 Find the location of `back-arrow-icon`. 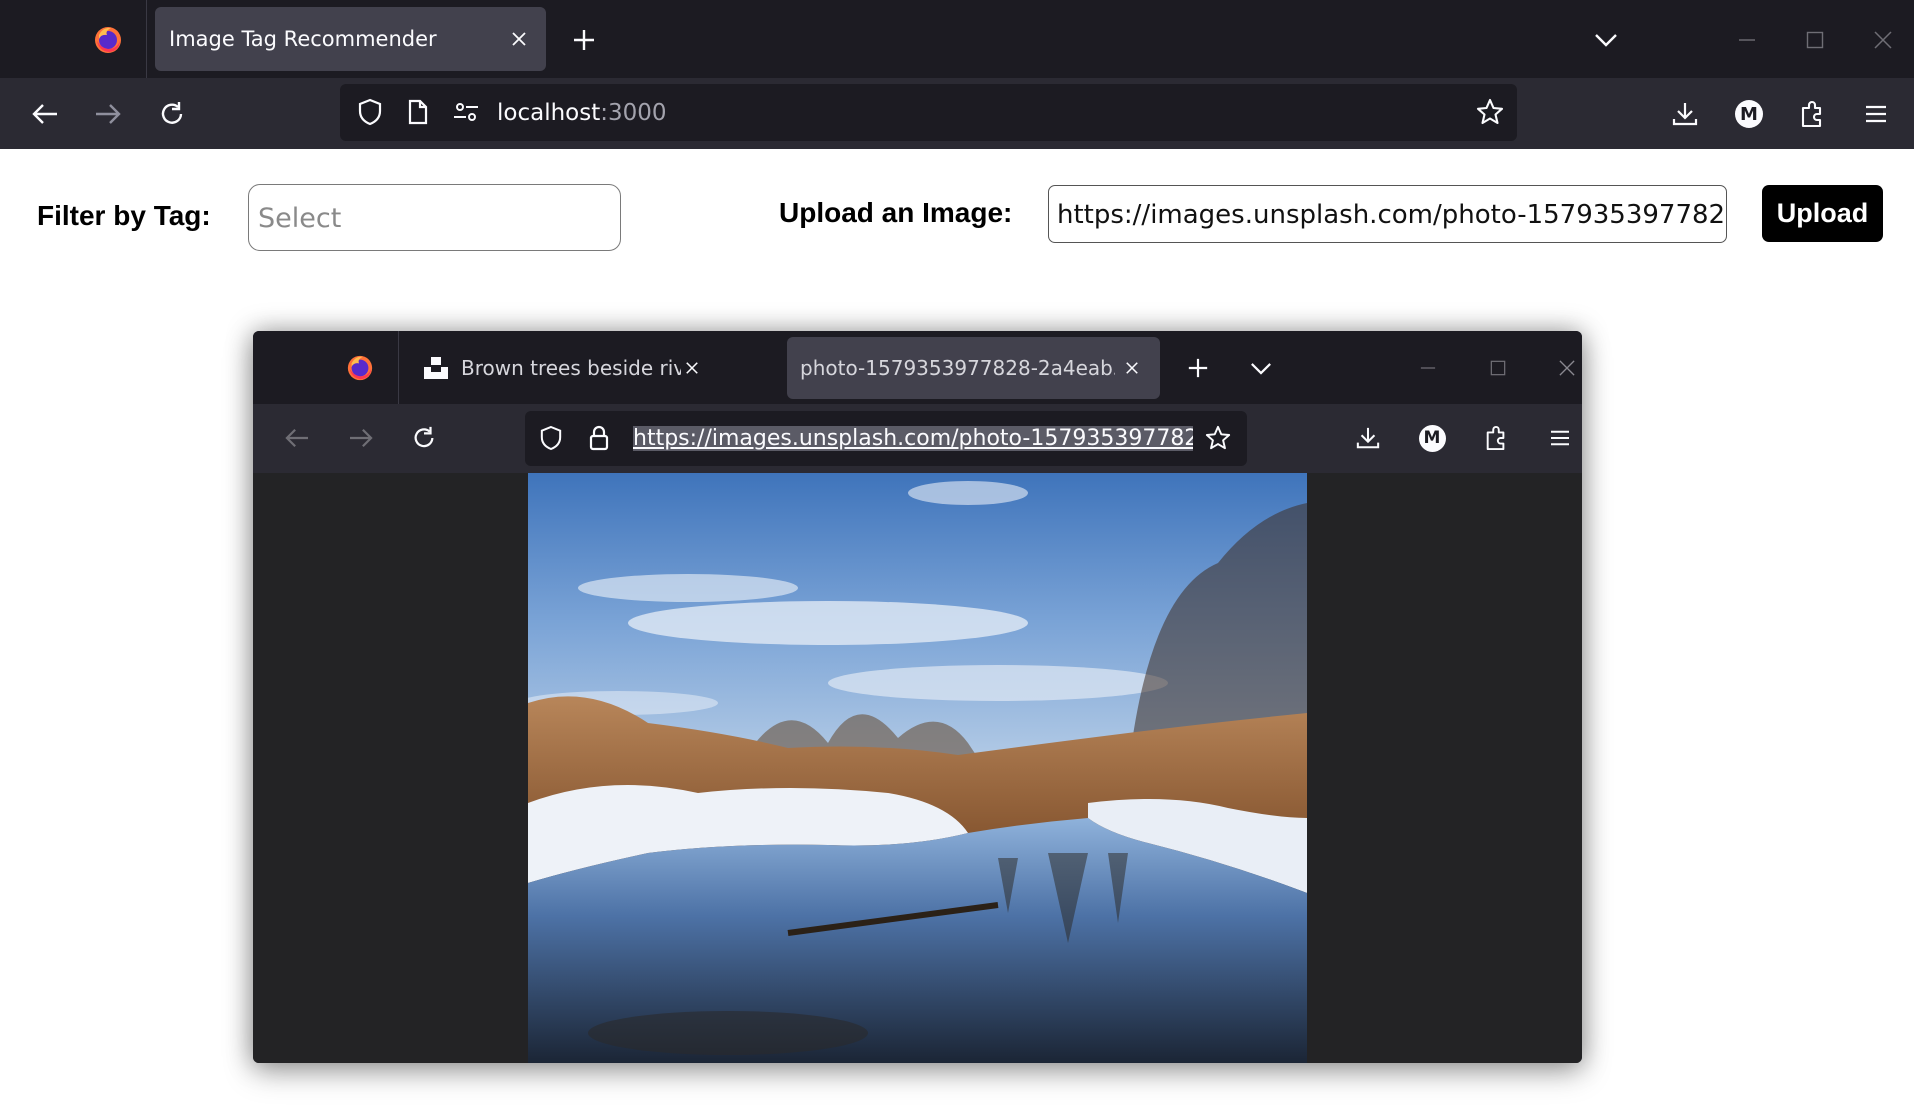

back-arrow-icon is located at coordinates (45, 114).